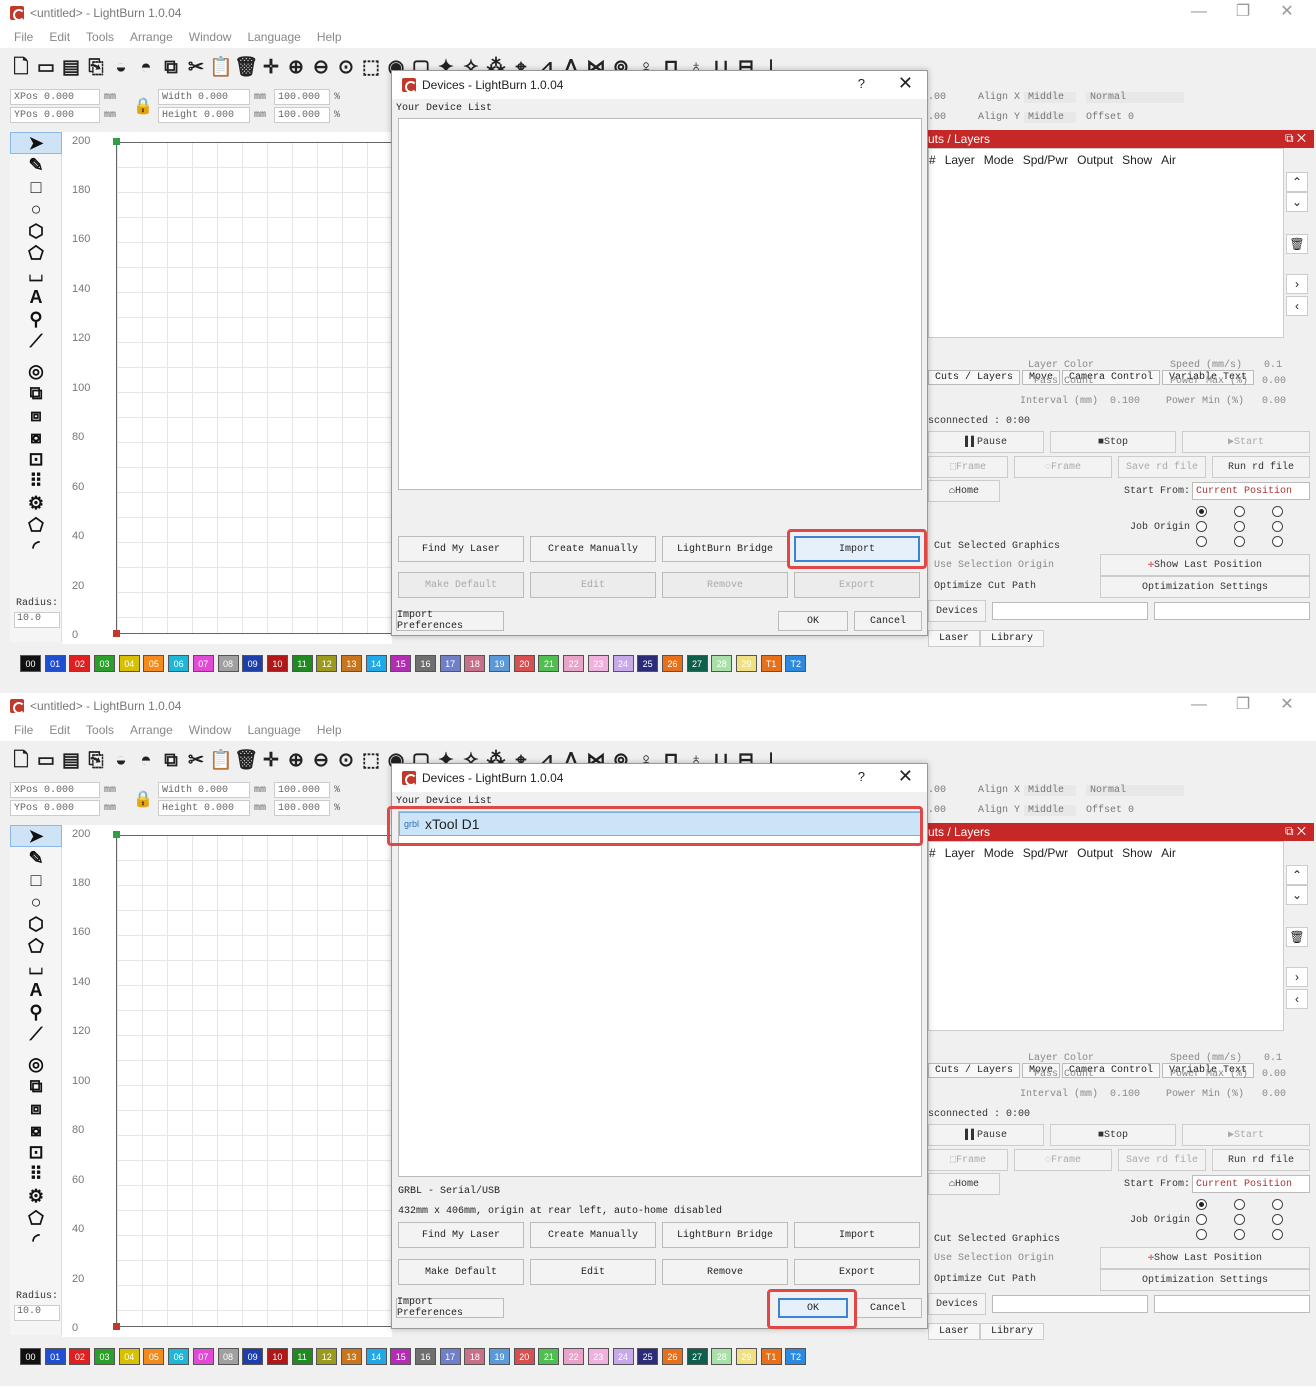 The image size is (1316, 1388). What do you see at coordinates (746, 663) in the screenshot?
I see `palette-swatch: 29` at bounding box center [746, 663].